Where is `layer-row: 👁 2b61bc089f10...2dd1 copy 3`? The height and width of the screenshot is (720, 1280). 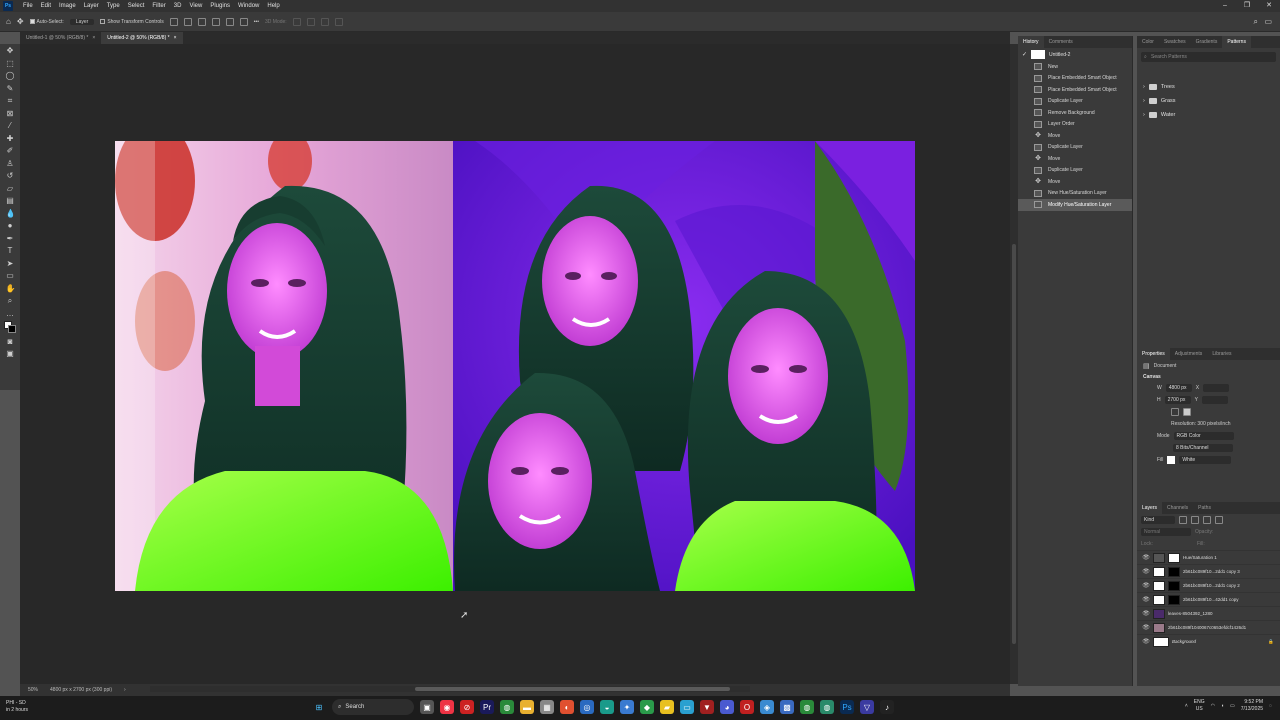
layer-row: 👁 2b61bc089f10...2dd1 copy 3 is located at coordinates (1208, 571).